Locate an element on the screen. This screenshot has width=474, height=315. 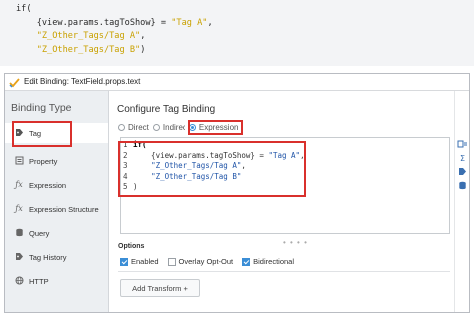
dialog-title: Edit Binding: TextField.props.text is located at coordinates (82, 81).